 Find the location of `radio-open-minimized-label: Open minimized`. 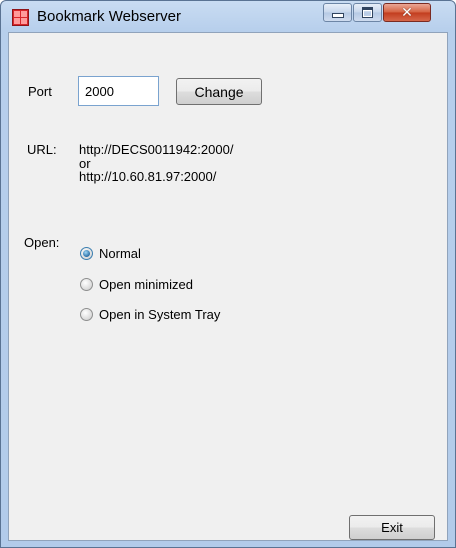

radio-open-minimized-label: Open minimized is located at coordinates (146, 284).